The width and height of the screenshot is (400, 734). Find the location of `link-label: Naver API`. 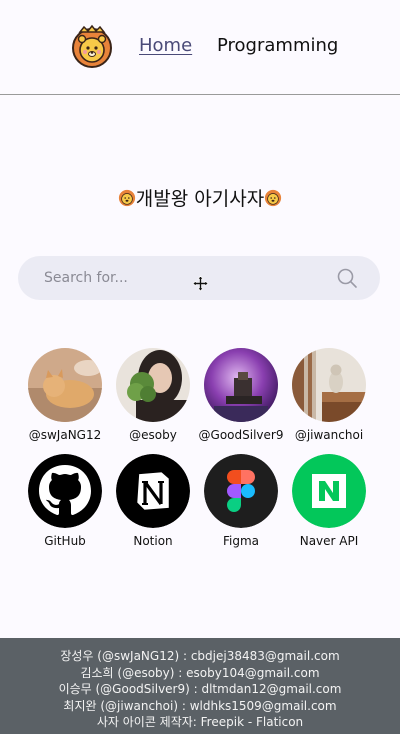

link-label: Naver API is located at coordinates (329, 541).